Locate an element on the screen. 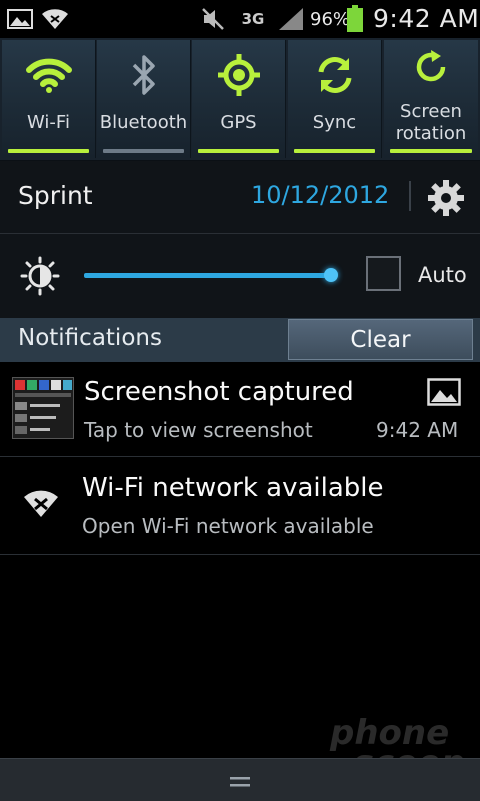 This screenshot has width=480, height=801. notification-subtitle: Open Wi-Fi network available is located at coordinates (228, 526).